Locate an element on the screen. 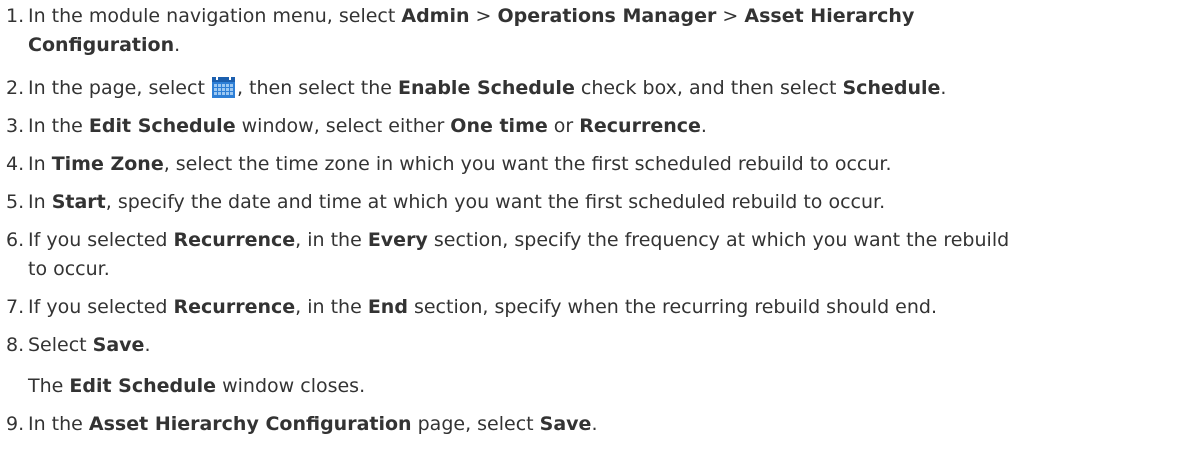  step-number: 3. is located at coordinates (15, 126).